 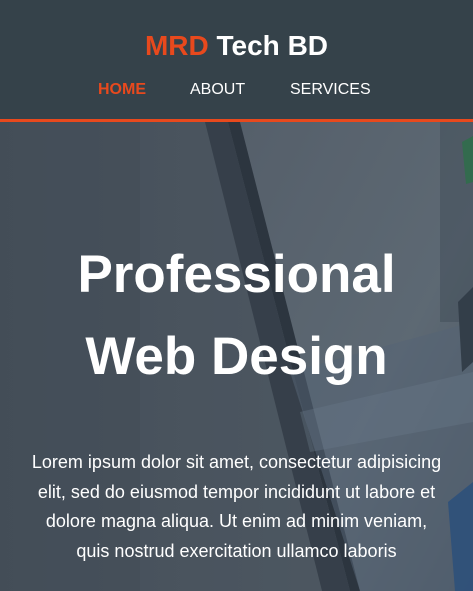 What do you see at coordinates (176, 45) in the screenshot?
I see `brand-accent: MRD` at bounding box center [176, 45].